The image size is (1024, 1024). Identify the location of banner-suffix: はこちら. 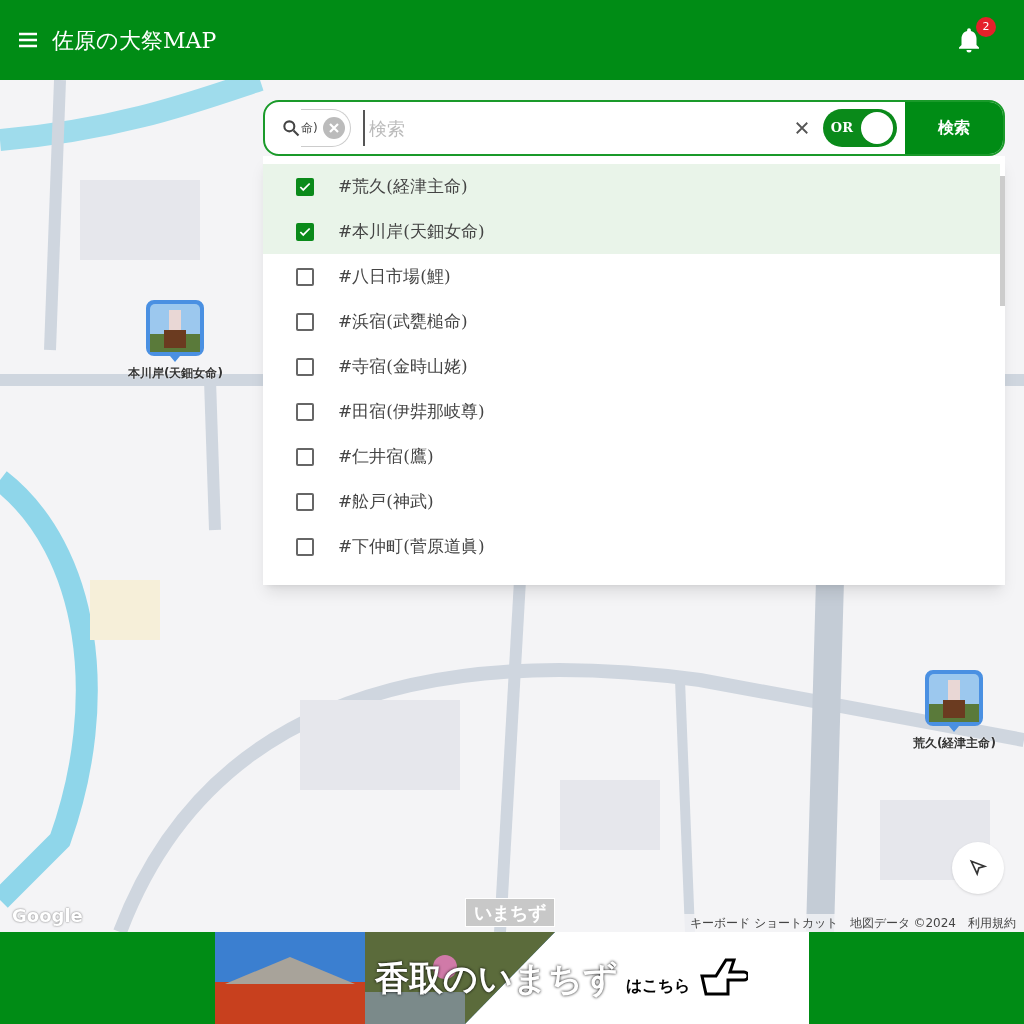
(658, 986).